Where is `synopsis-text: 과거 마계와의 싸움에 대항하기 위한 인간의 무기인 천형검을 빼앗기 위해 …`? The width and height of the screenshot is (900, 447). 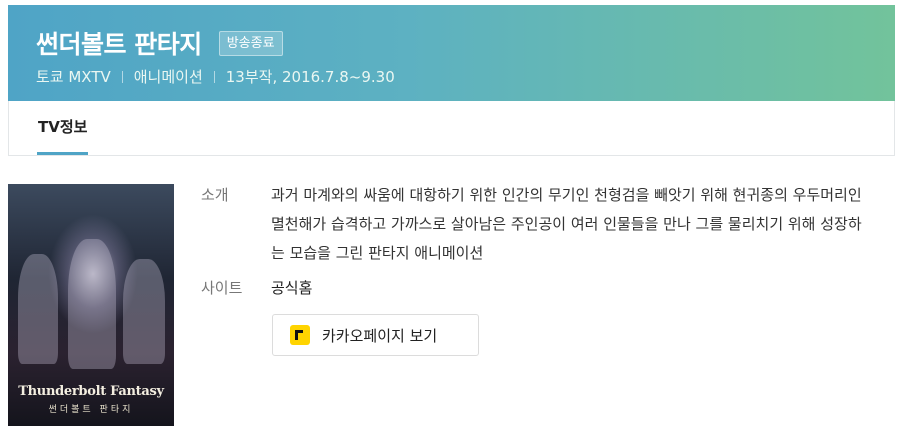 synopsis-text: 과거 마계와의 싸움에 대항하기 위한 인간의 무기인 천형검을 빼앗기 위해 … is located at coordinates (566, 224).